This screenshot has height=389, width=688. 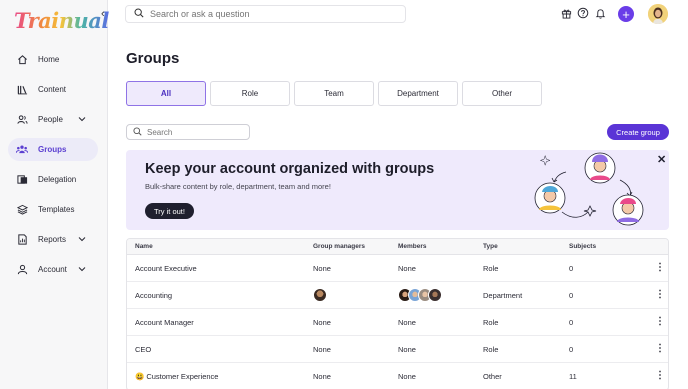 What do you see at coordinates (566, 13) in the screenshot?
I see `gift-icon` at bounding box center [566, 13].